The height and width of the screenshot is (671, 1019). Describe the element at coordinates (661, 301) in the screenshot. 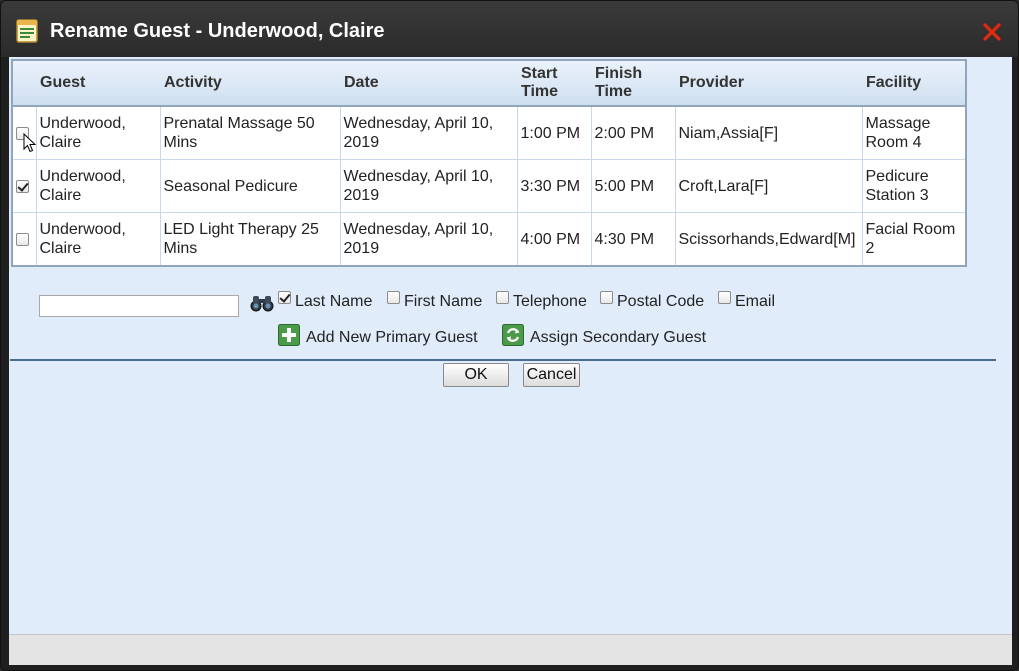

I see `postal-code-label: Postal Code` at that location.